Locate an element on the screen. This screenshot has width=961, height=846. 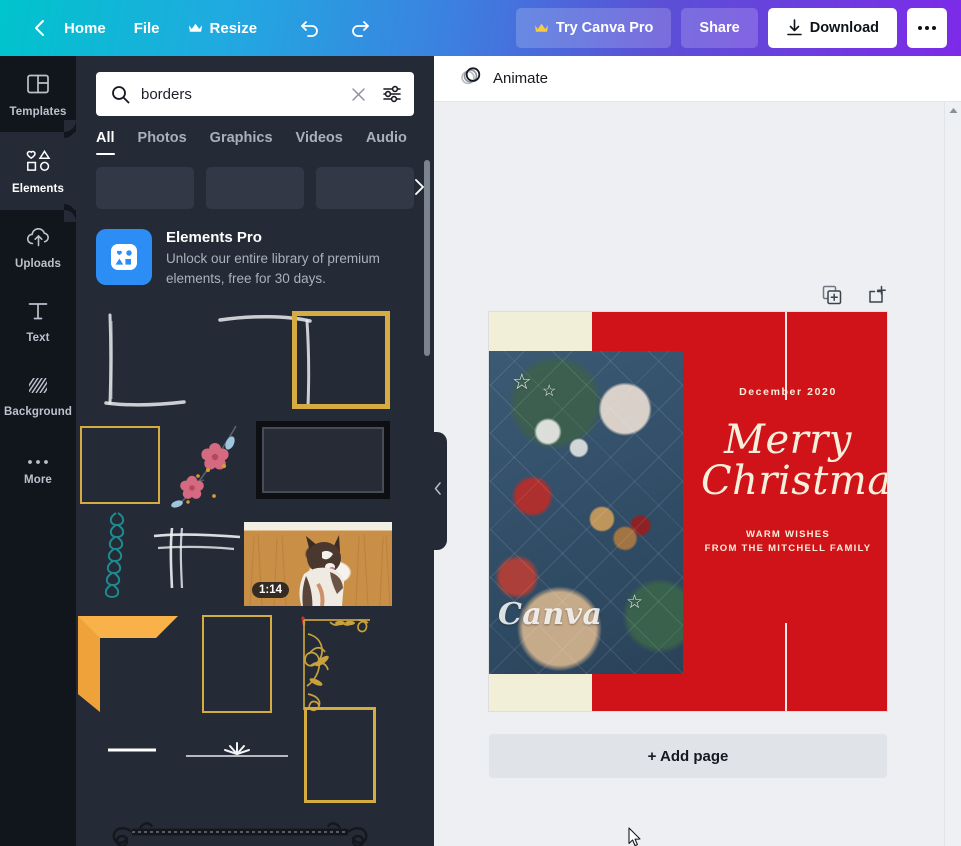
templates-icon is located at coordinates (38, 86).